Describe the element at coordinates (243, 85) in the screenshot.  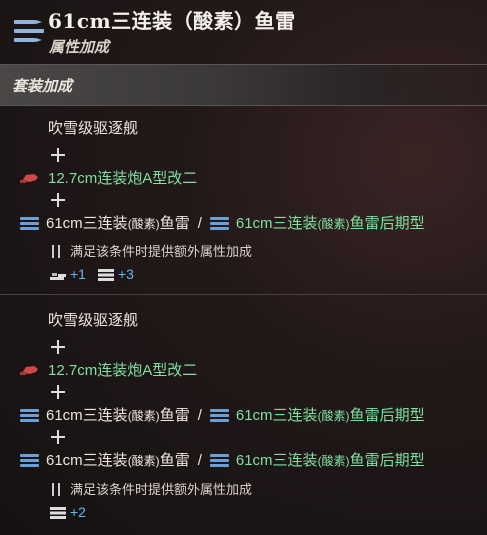
I see `section-header: 套装加成` at that location.